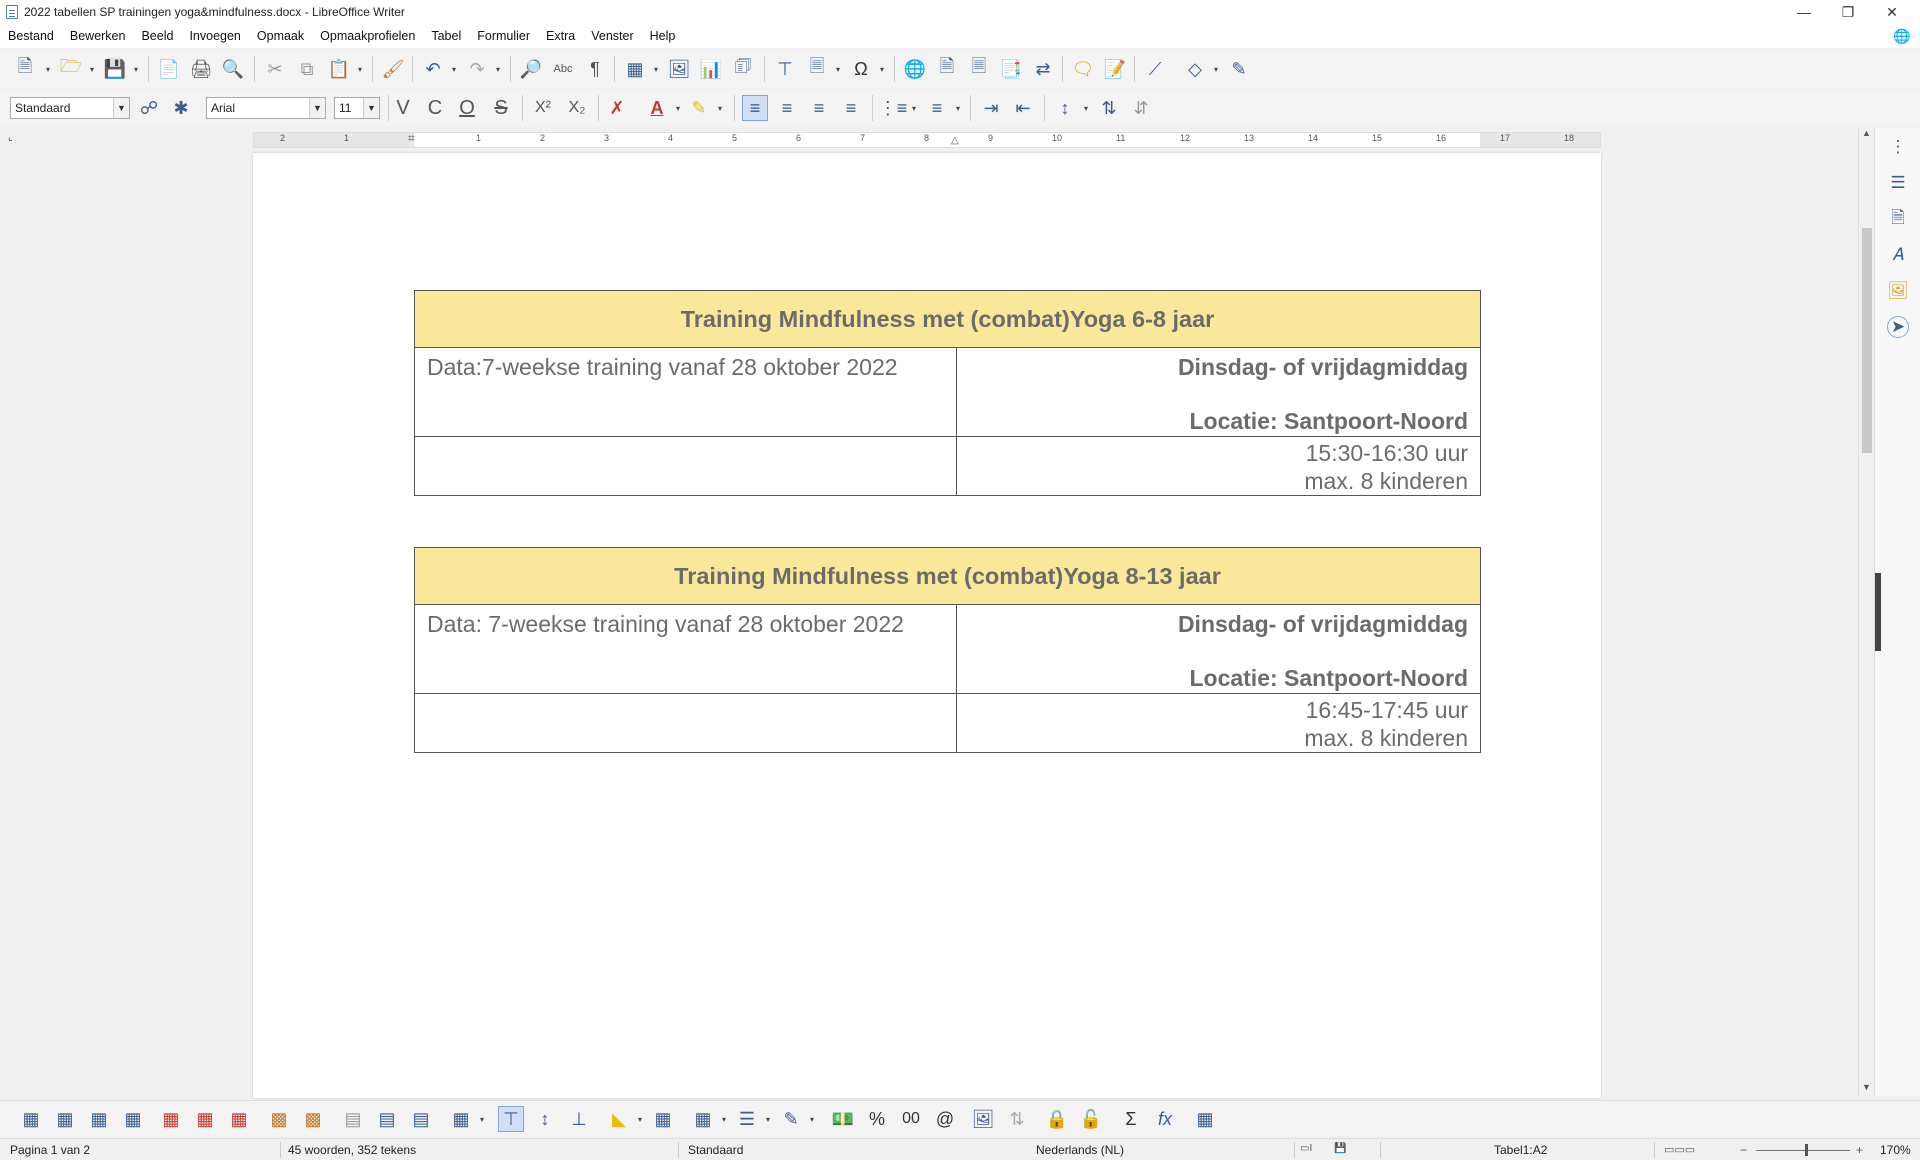 The image size is (1920, 1160). What do you see at coordinates (543, 108) in the screenshot?
I see `superscript-button: X²` at bounding box center [543, 108].